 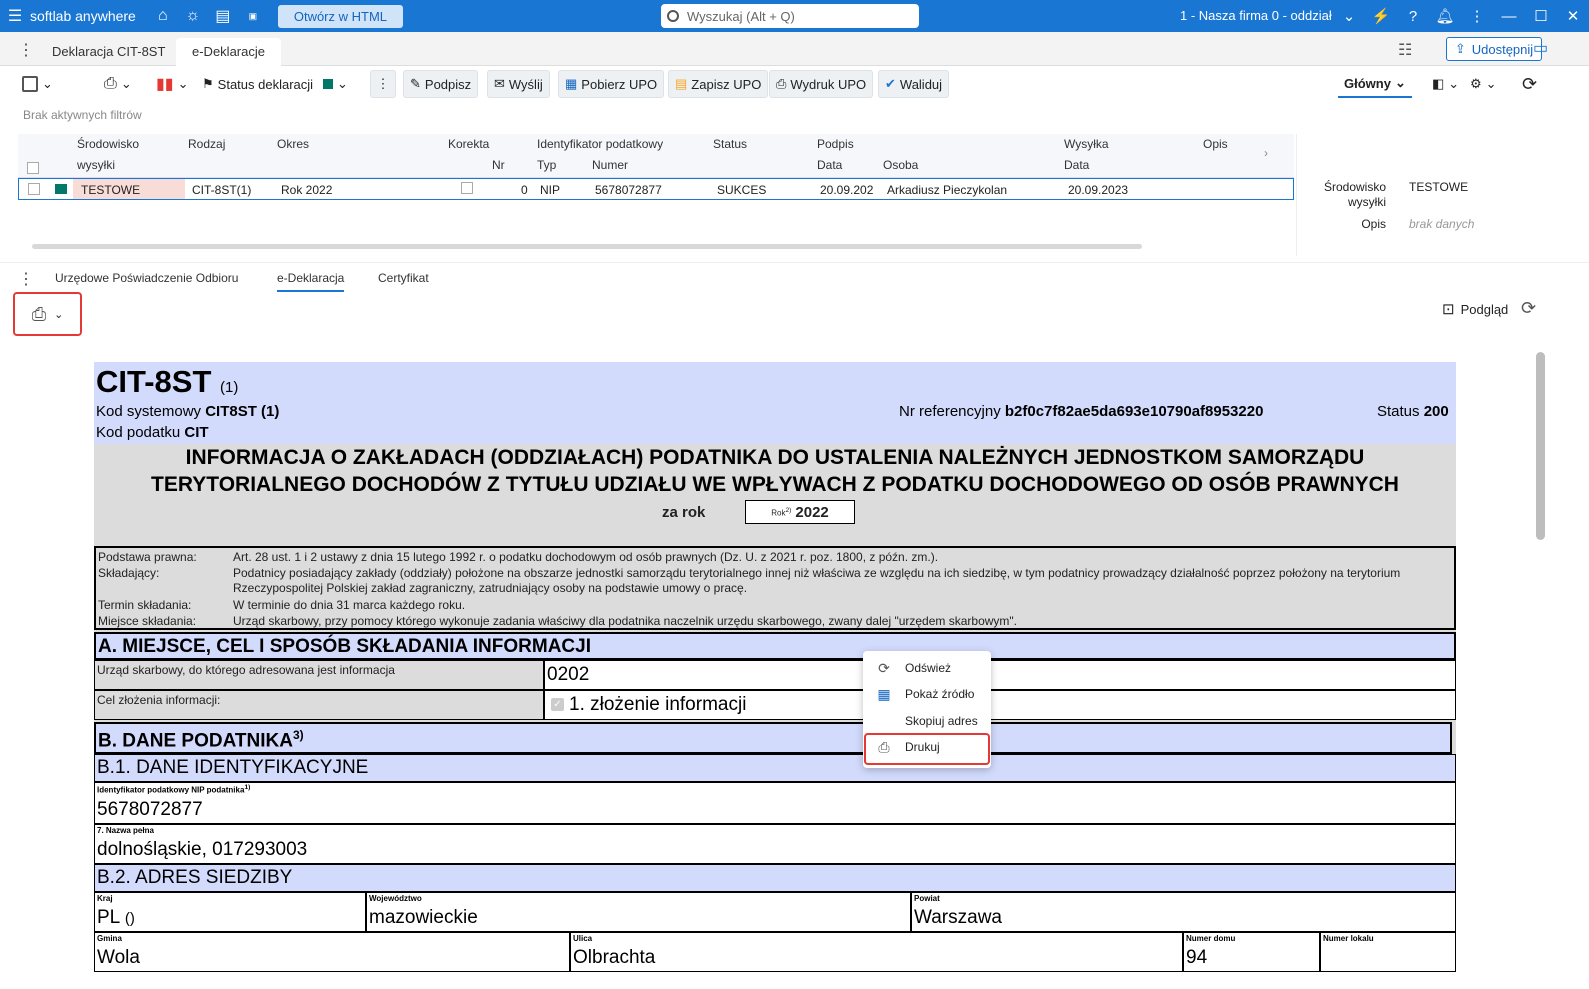 What do you see at coordinates (927, 898) in the screenshot?
I see `powiat-label: Powiat` at bounding box center [927, 898].